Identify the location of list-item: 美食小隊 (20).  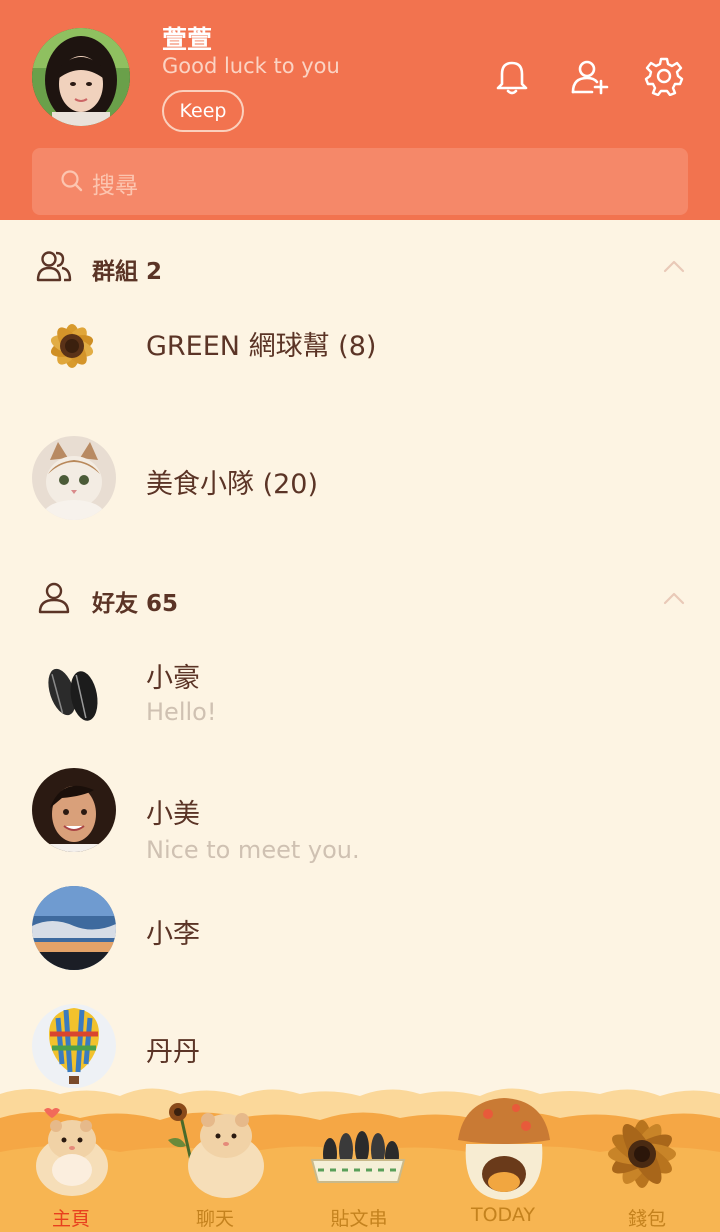
(360, 486).